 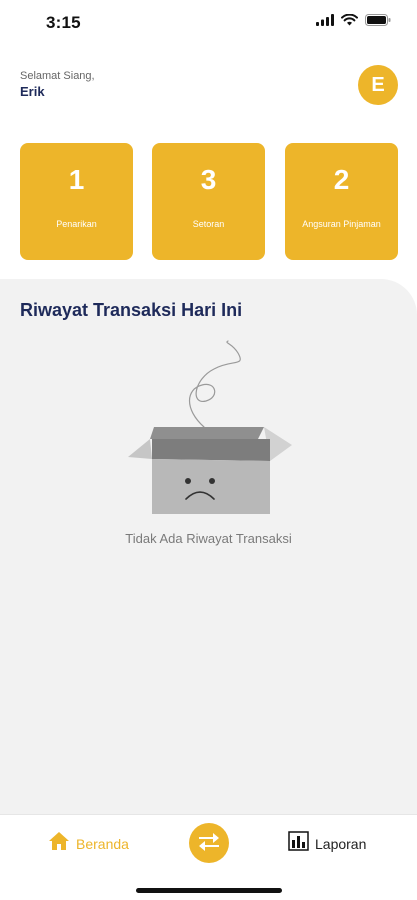 I want to click on bottom-nav: Beranda Laporan, so click(x=208, y=857).